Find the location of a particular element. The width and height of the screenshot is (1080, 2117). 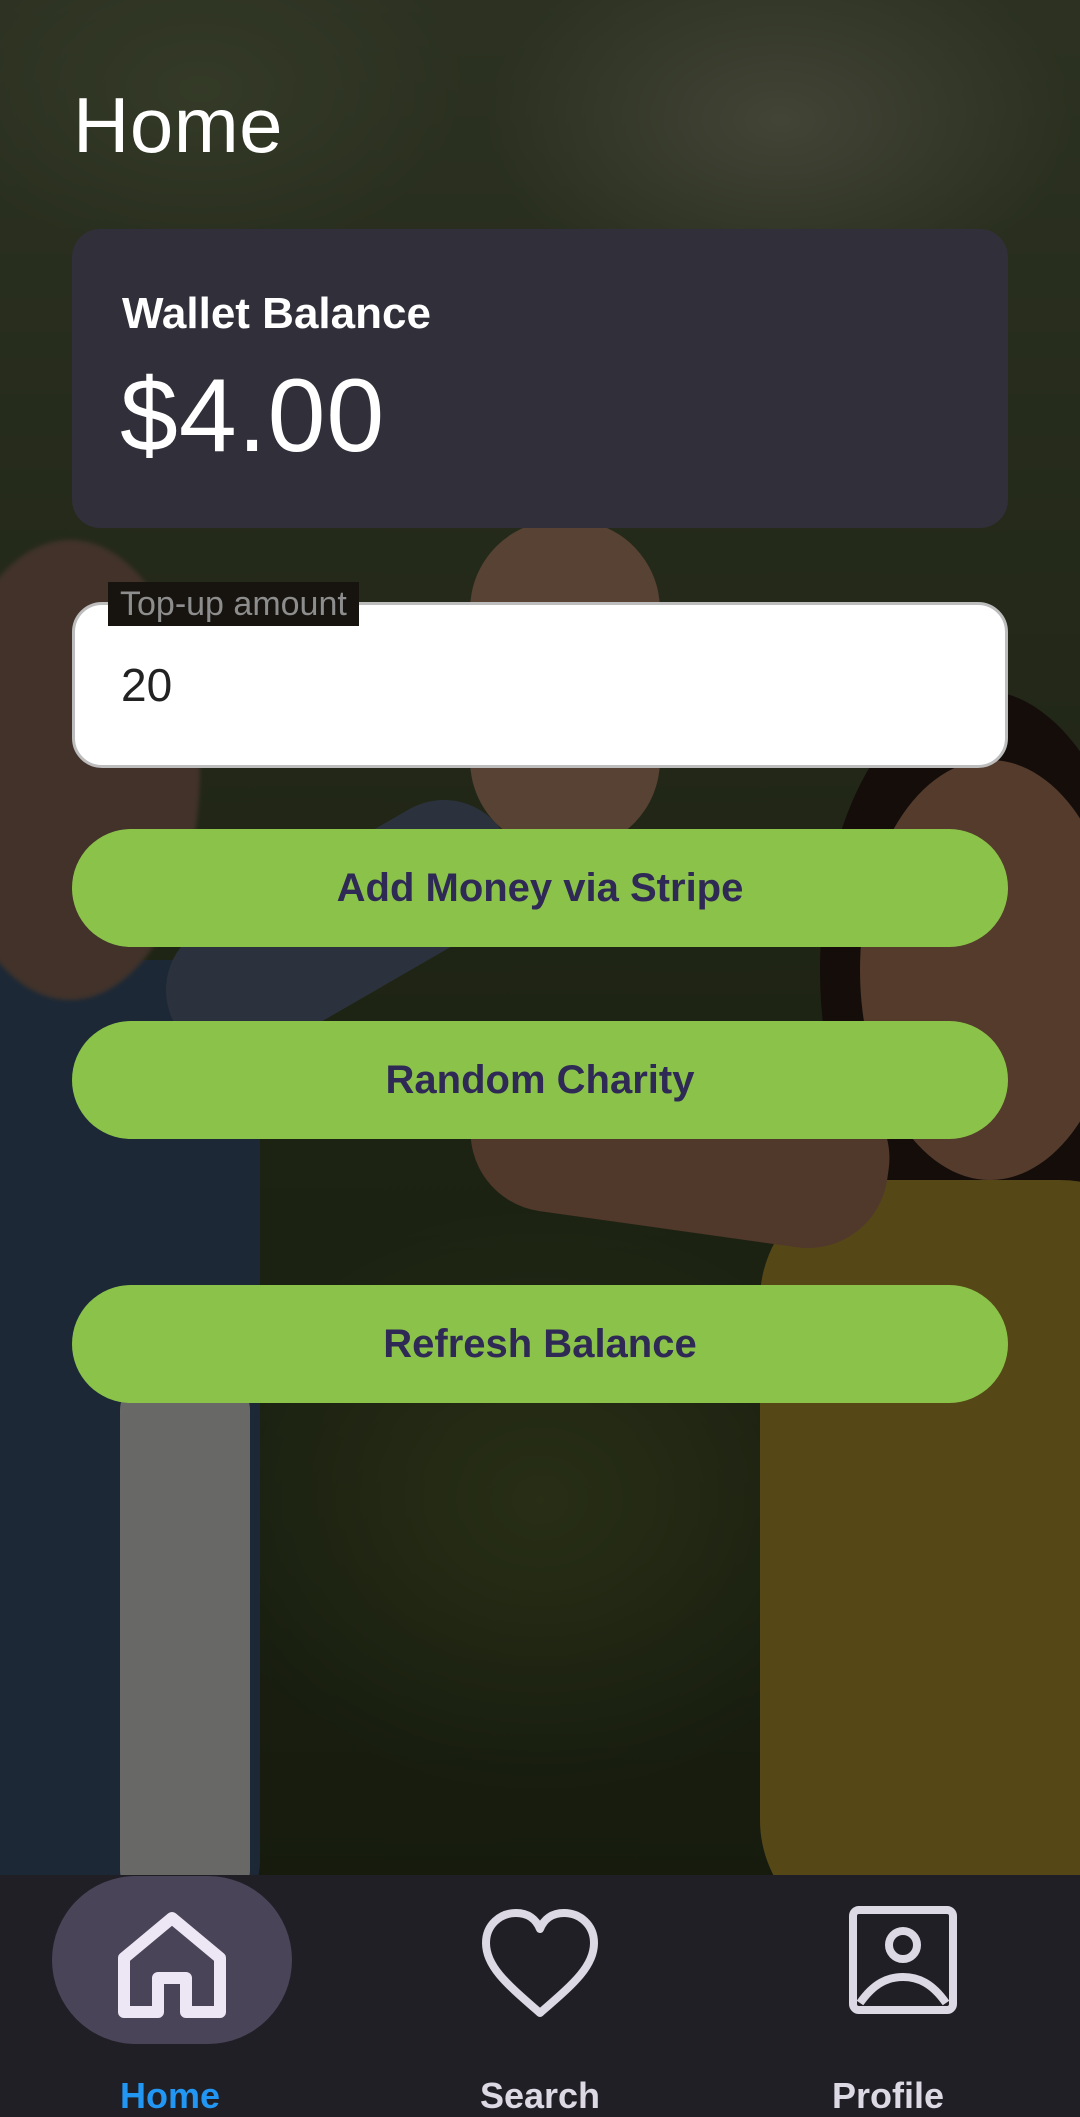

nav-item-profile: Profile is located at coordinates (900, 1996).